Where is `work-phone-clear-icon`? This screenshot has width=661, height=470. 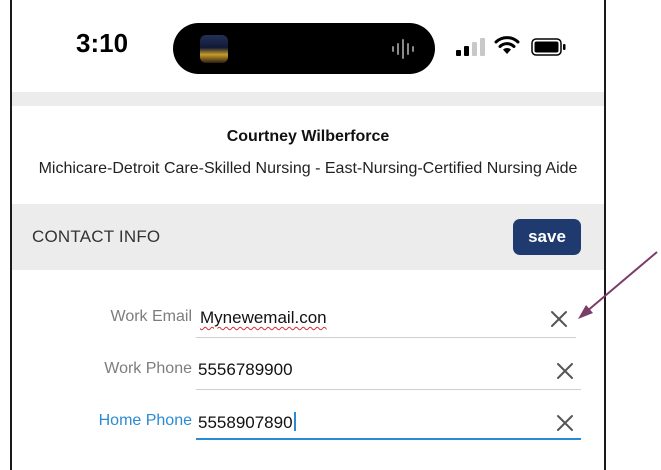
work-phone-clear-icon is located at coordinates (565, 371).